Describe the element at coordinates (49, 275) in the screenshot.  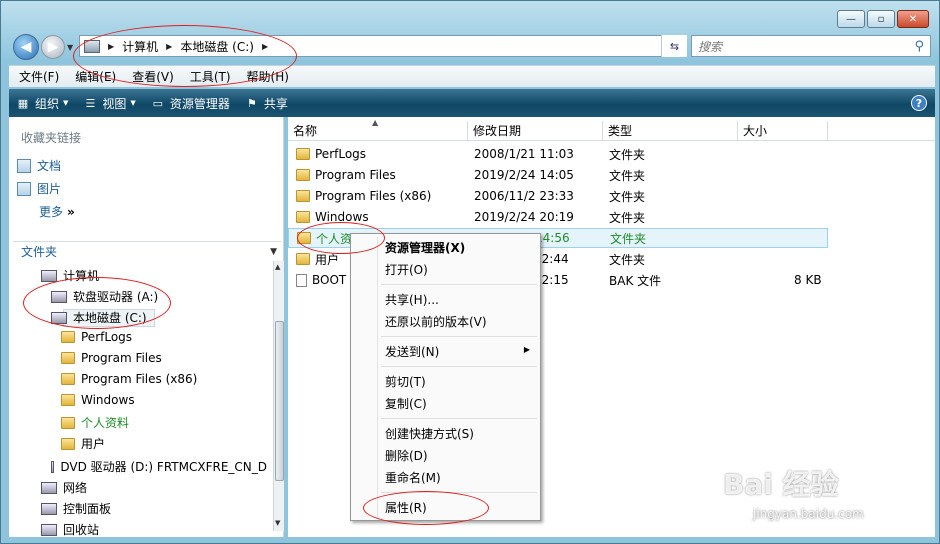
I see `computer-icon` at that location.